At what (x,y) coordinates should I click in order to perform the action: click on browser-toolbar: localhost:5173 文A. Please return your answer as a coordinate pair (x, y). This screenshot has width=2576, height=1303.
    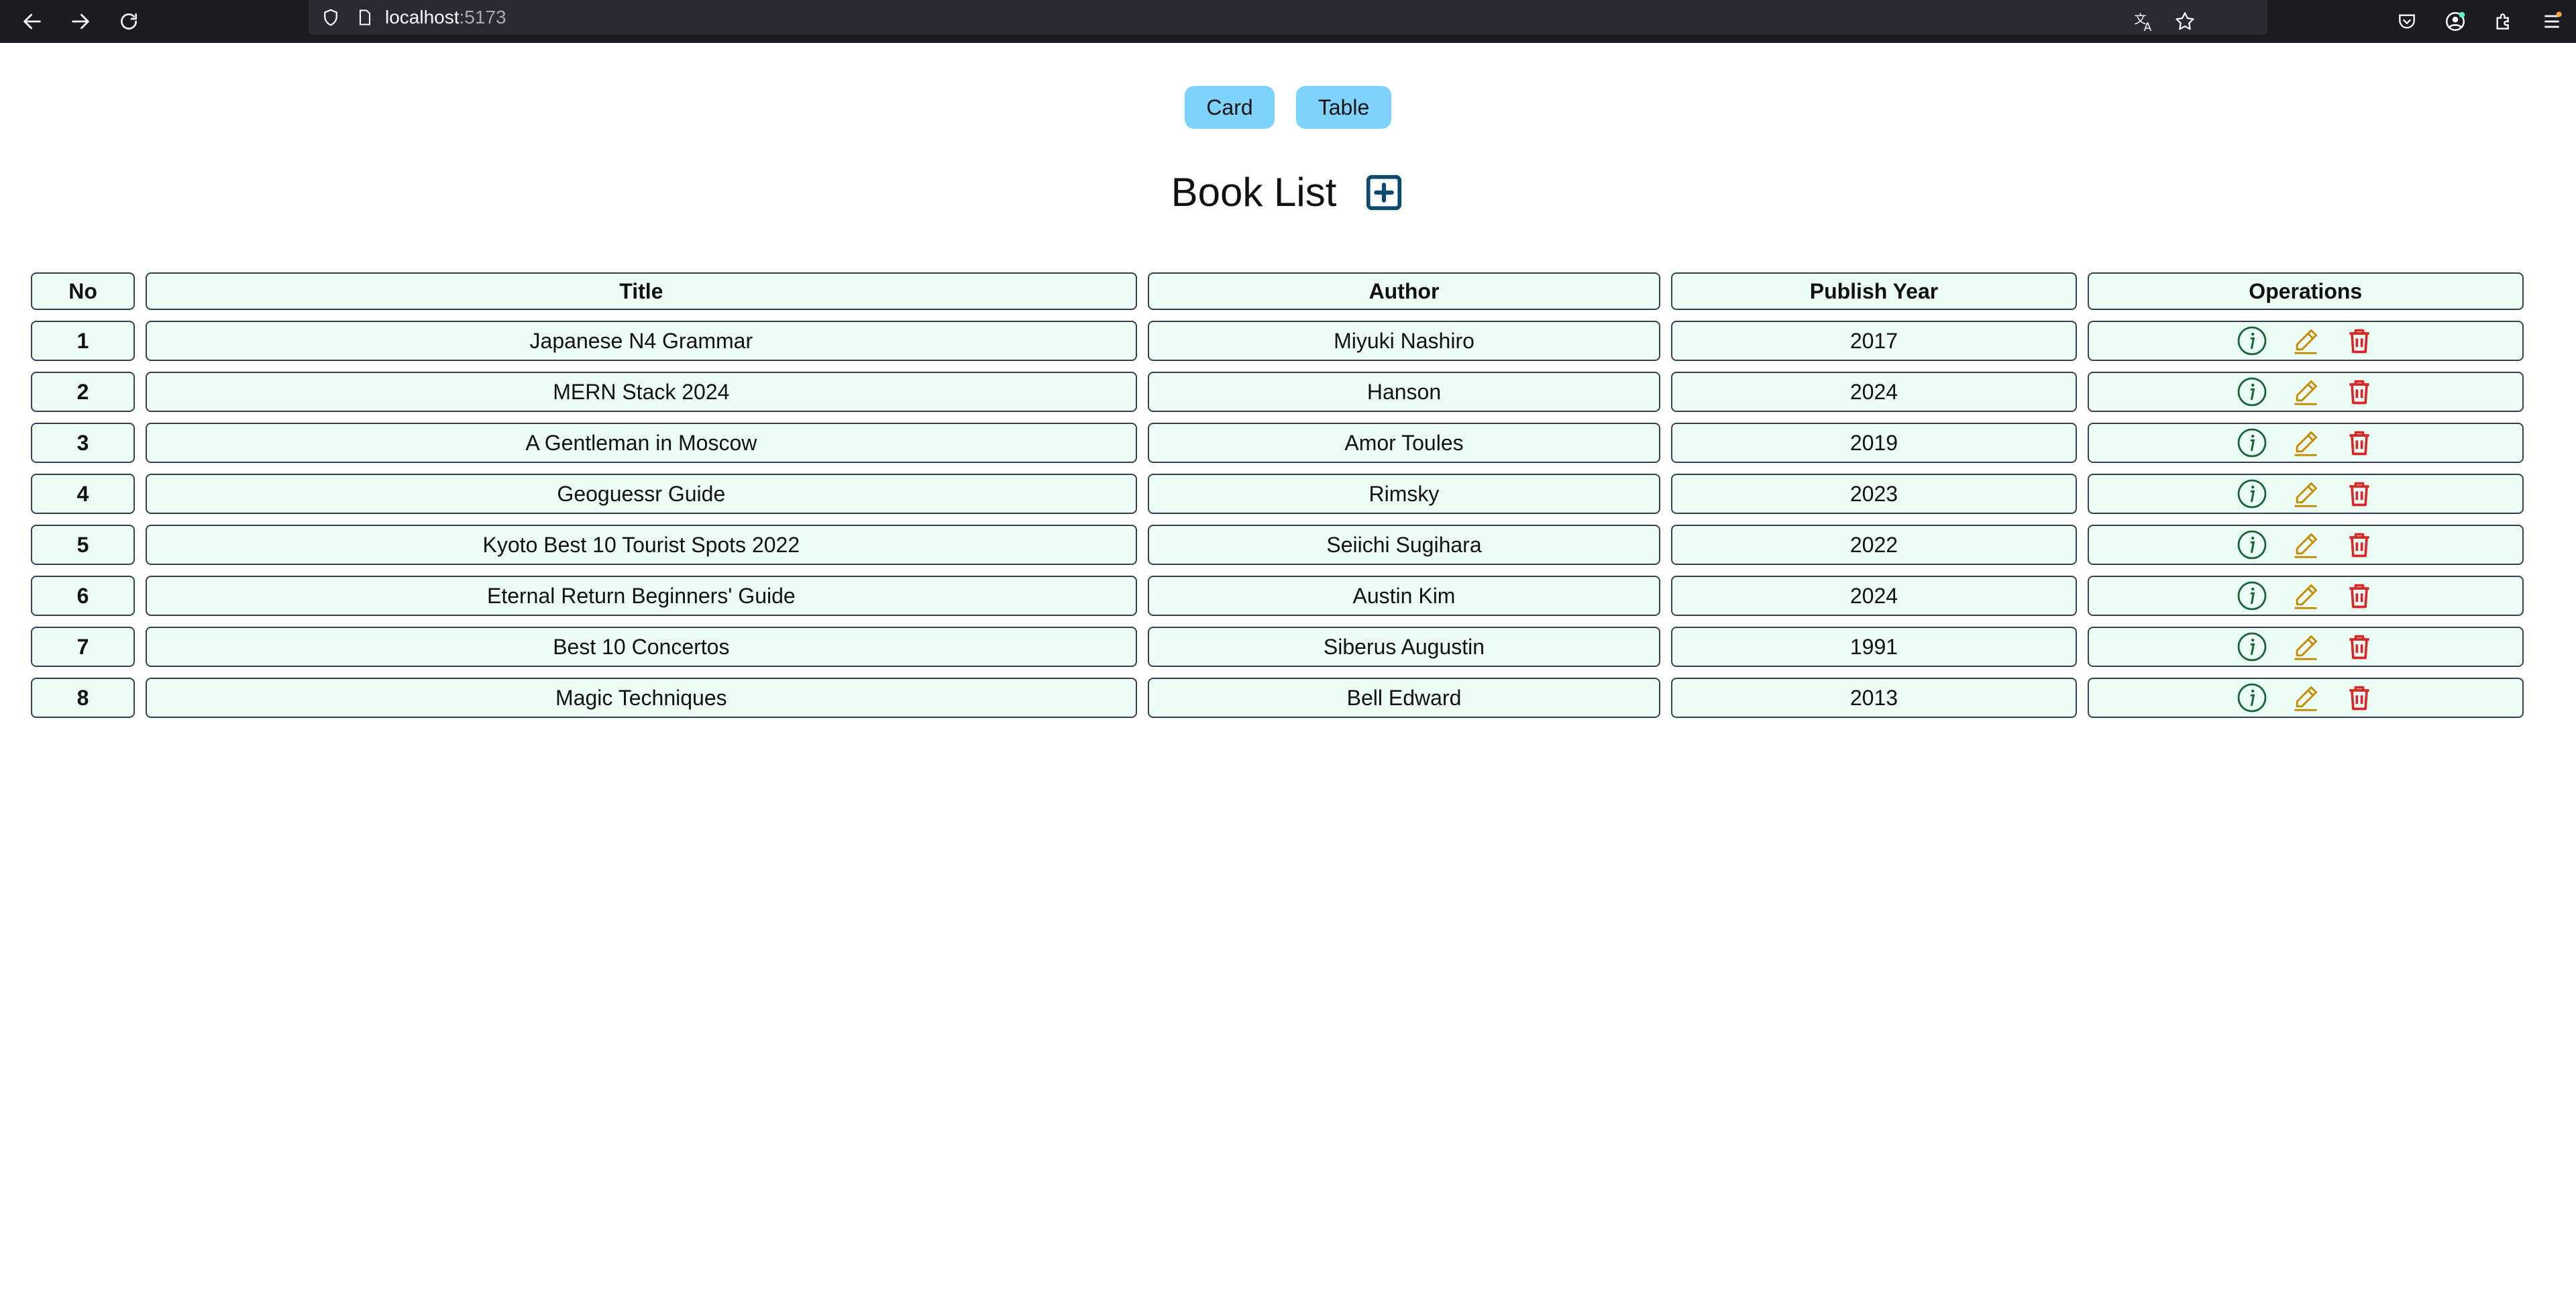
    Looking at the image, I should click on (1288, 21).